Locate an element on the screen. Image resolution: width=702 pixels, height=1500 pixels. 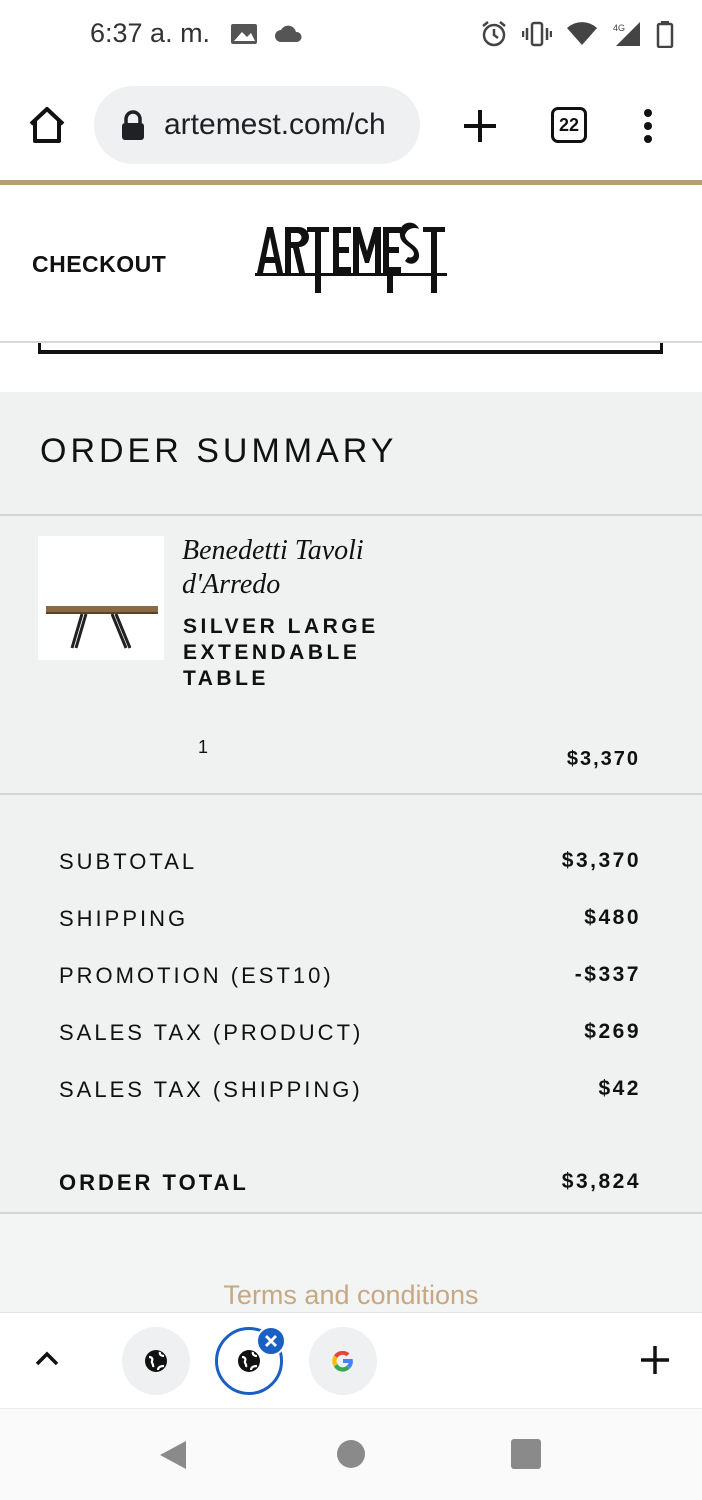
back-button is located at coordinates (173, 1457).